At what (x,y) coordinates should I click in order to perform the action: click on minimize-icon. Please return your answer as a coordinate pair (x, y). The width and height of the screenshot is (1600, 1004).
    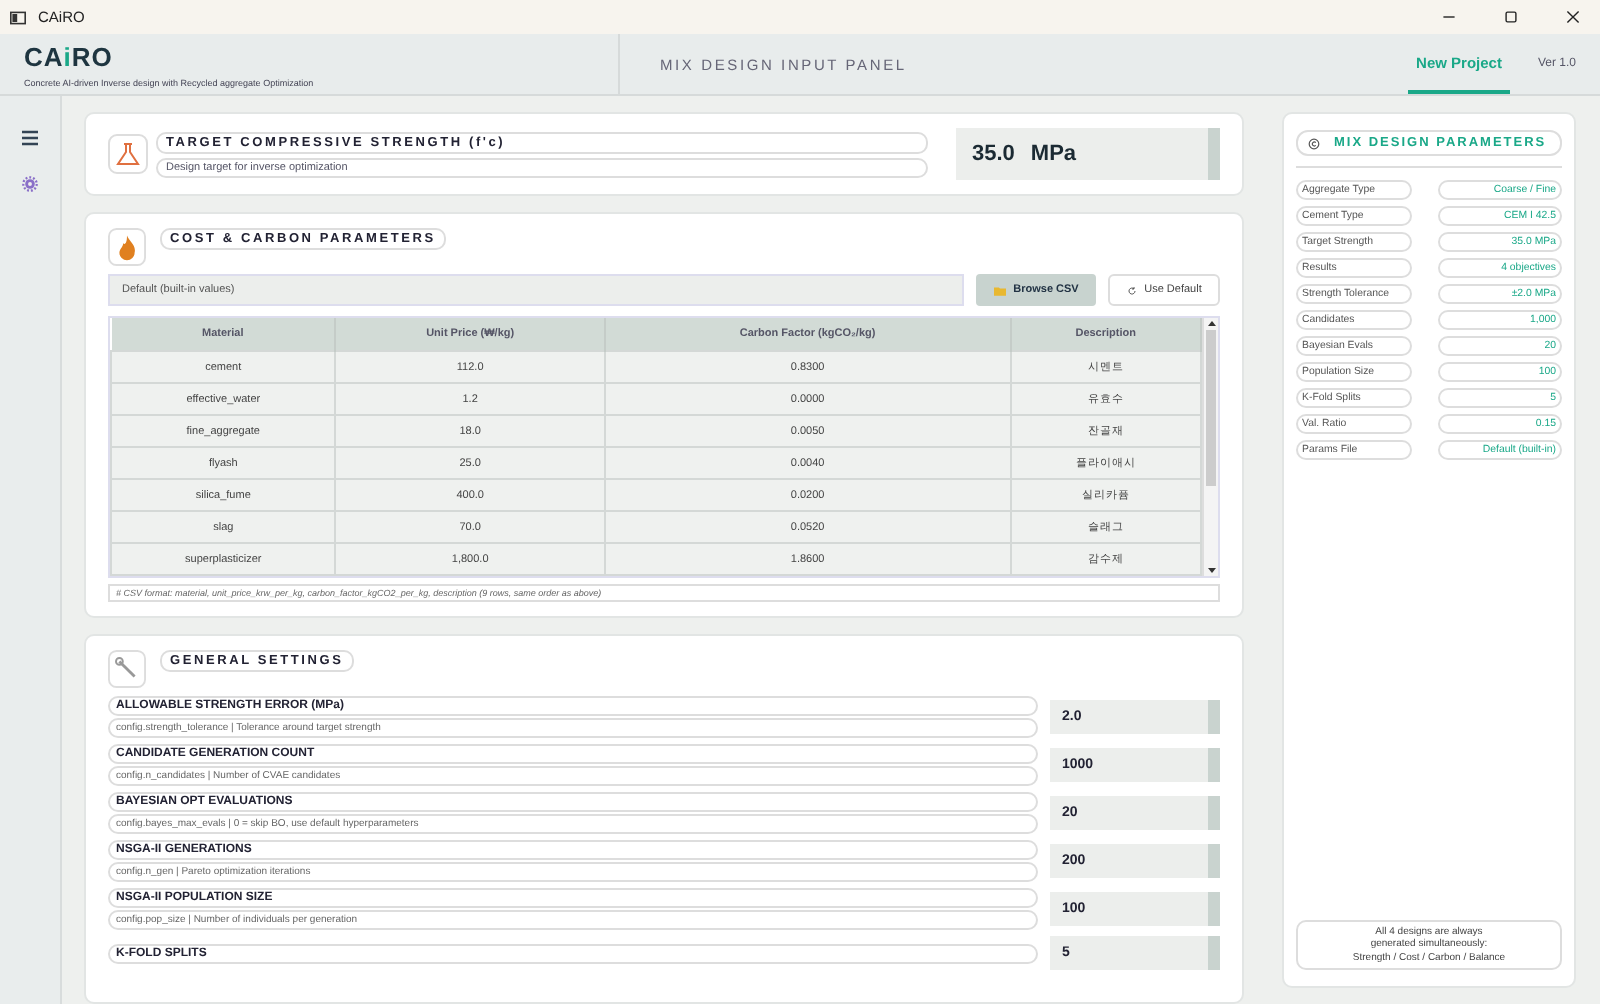
    Looking at the image, I should click on (1449, 17).